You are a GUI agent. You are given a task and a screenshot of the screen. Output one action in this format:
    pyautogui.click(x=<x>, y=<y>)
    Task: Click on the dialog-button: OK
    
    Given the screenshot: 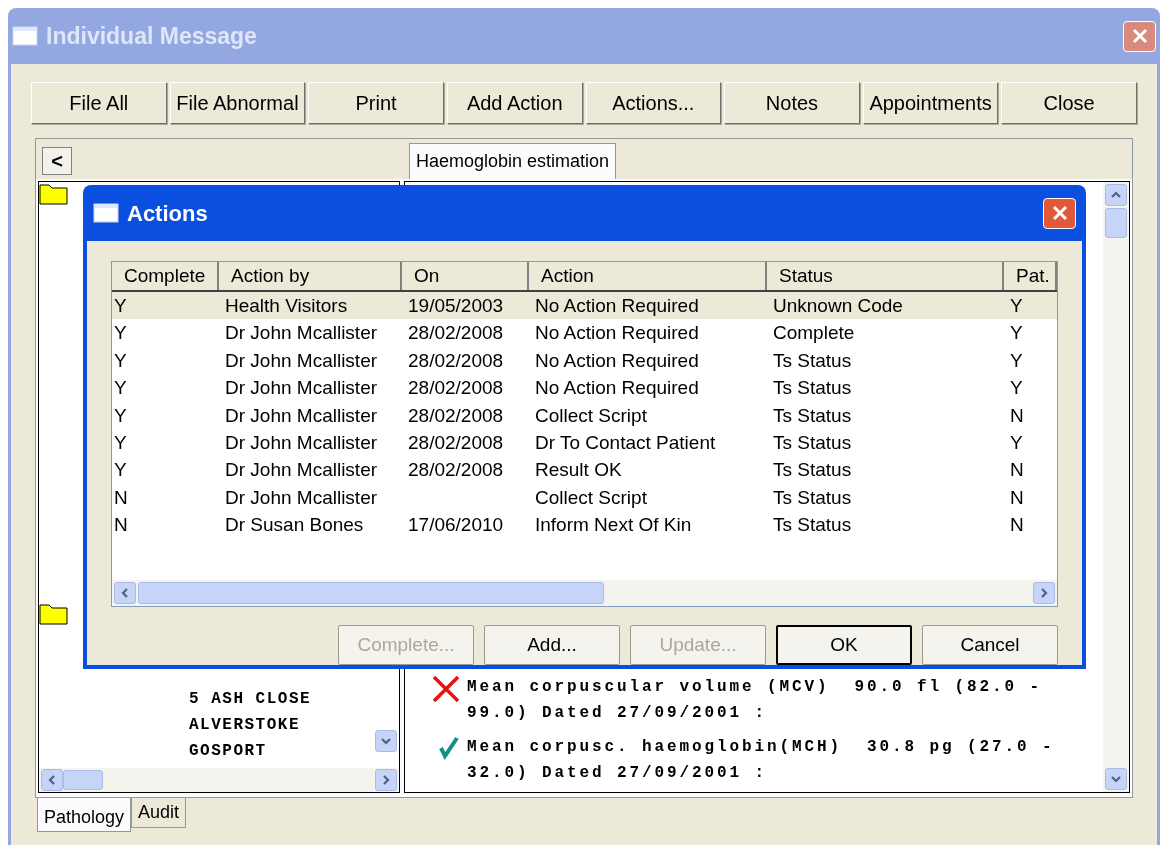 What is the action you would take?
    pyautogui.click(x=844, y=645)
    